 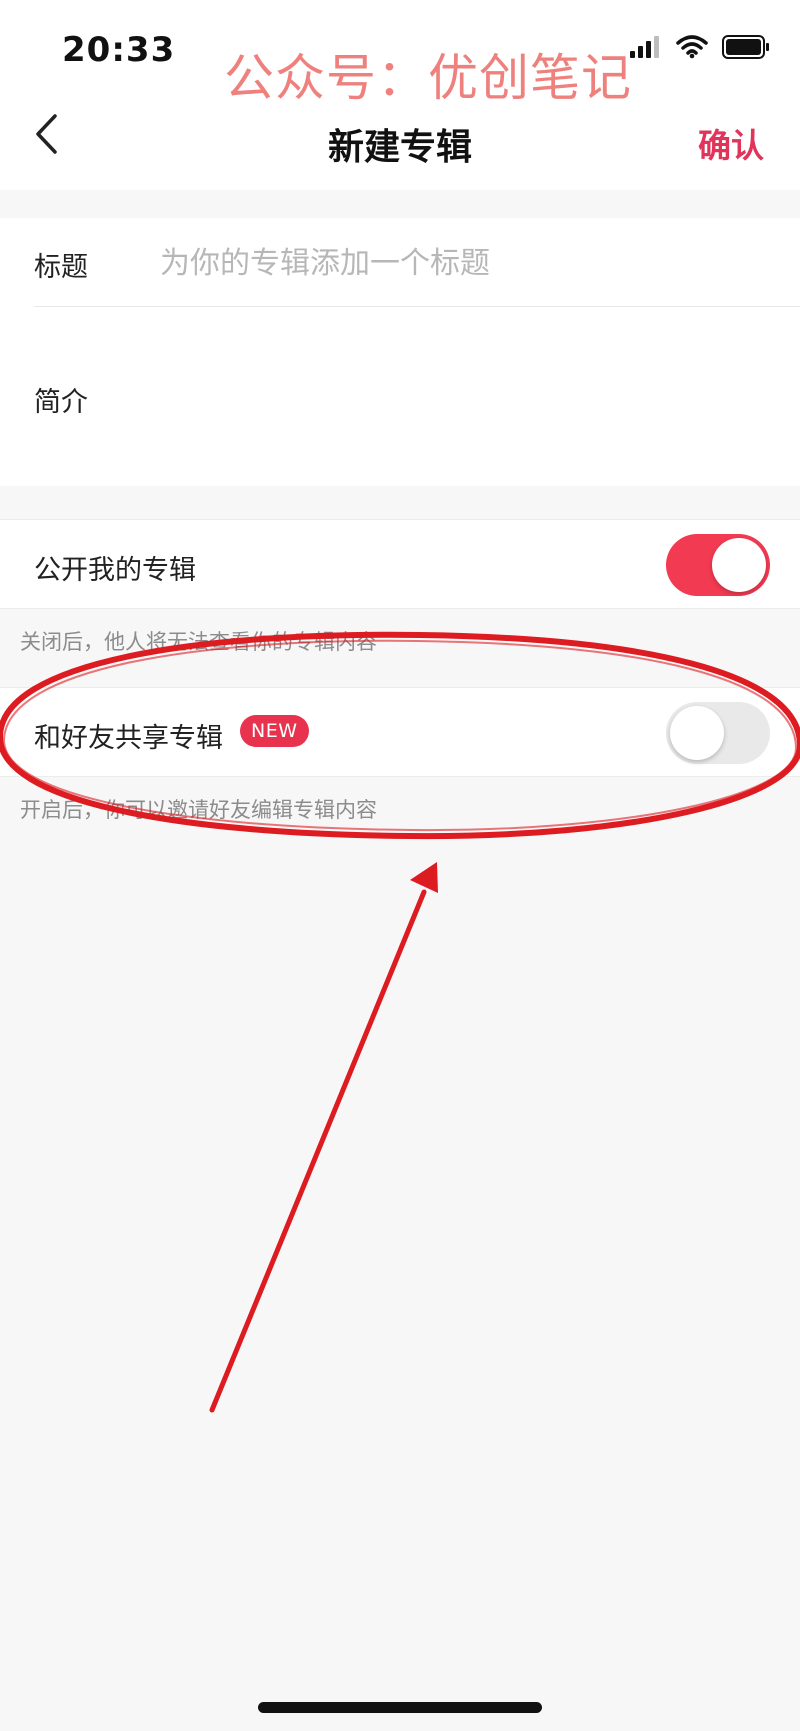 I want to click on new-badge: NEW, so click(x=274, y=731).